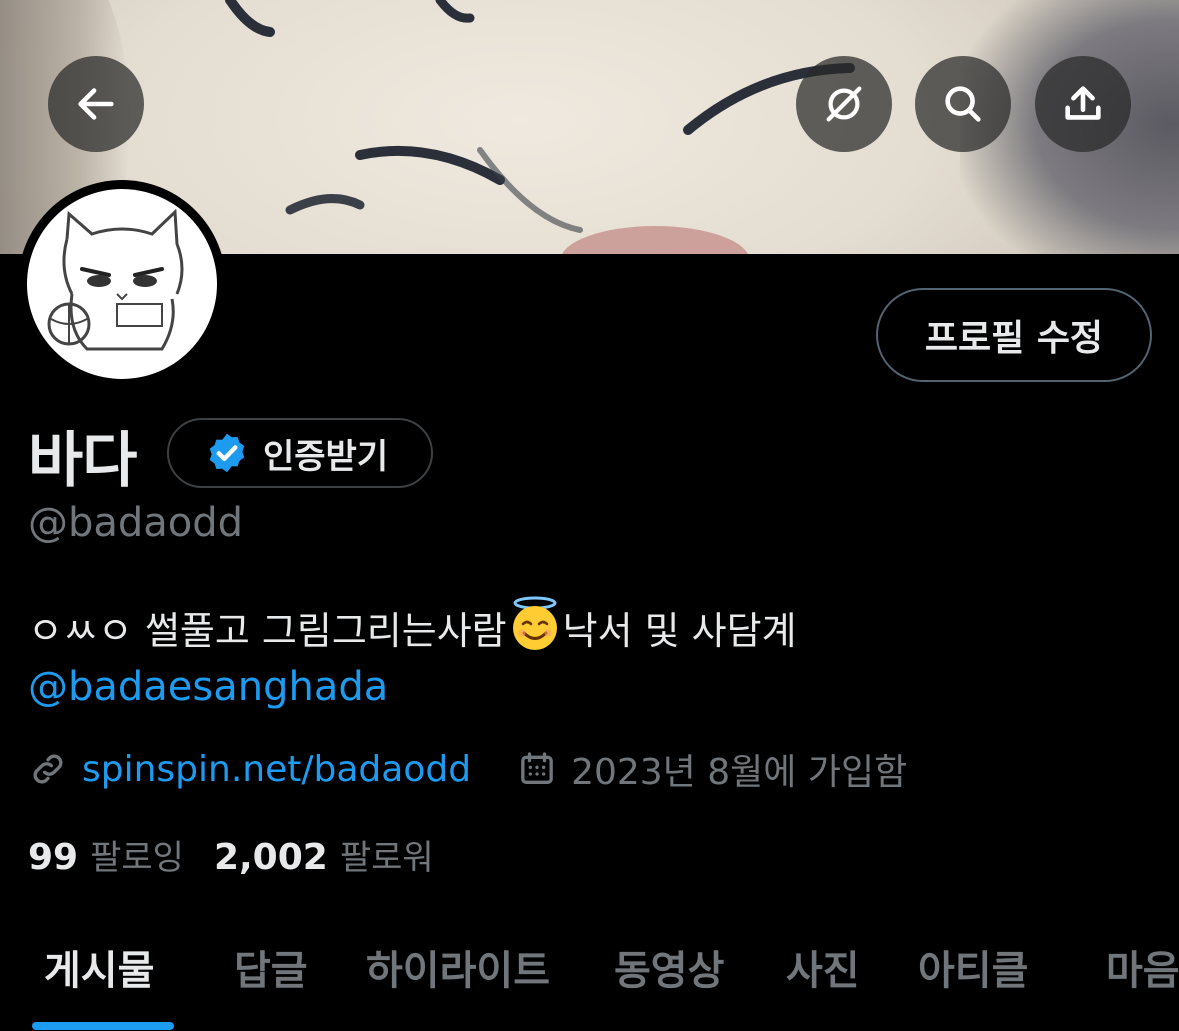  Describe the element at coordinates (739, 772) in the screenshot. I see `join-date: 2023년 8월에 가입함` at that location.